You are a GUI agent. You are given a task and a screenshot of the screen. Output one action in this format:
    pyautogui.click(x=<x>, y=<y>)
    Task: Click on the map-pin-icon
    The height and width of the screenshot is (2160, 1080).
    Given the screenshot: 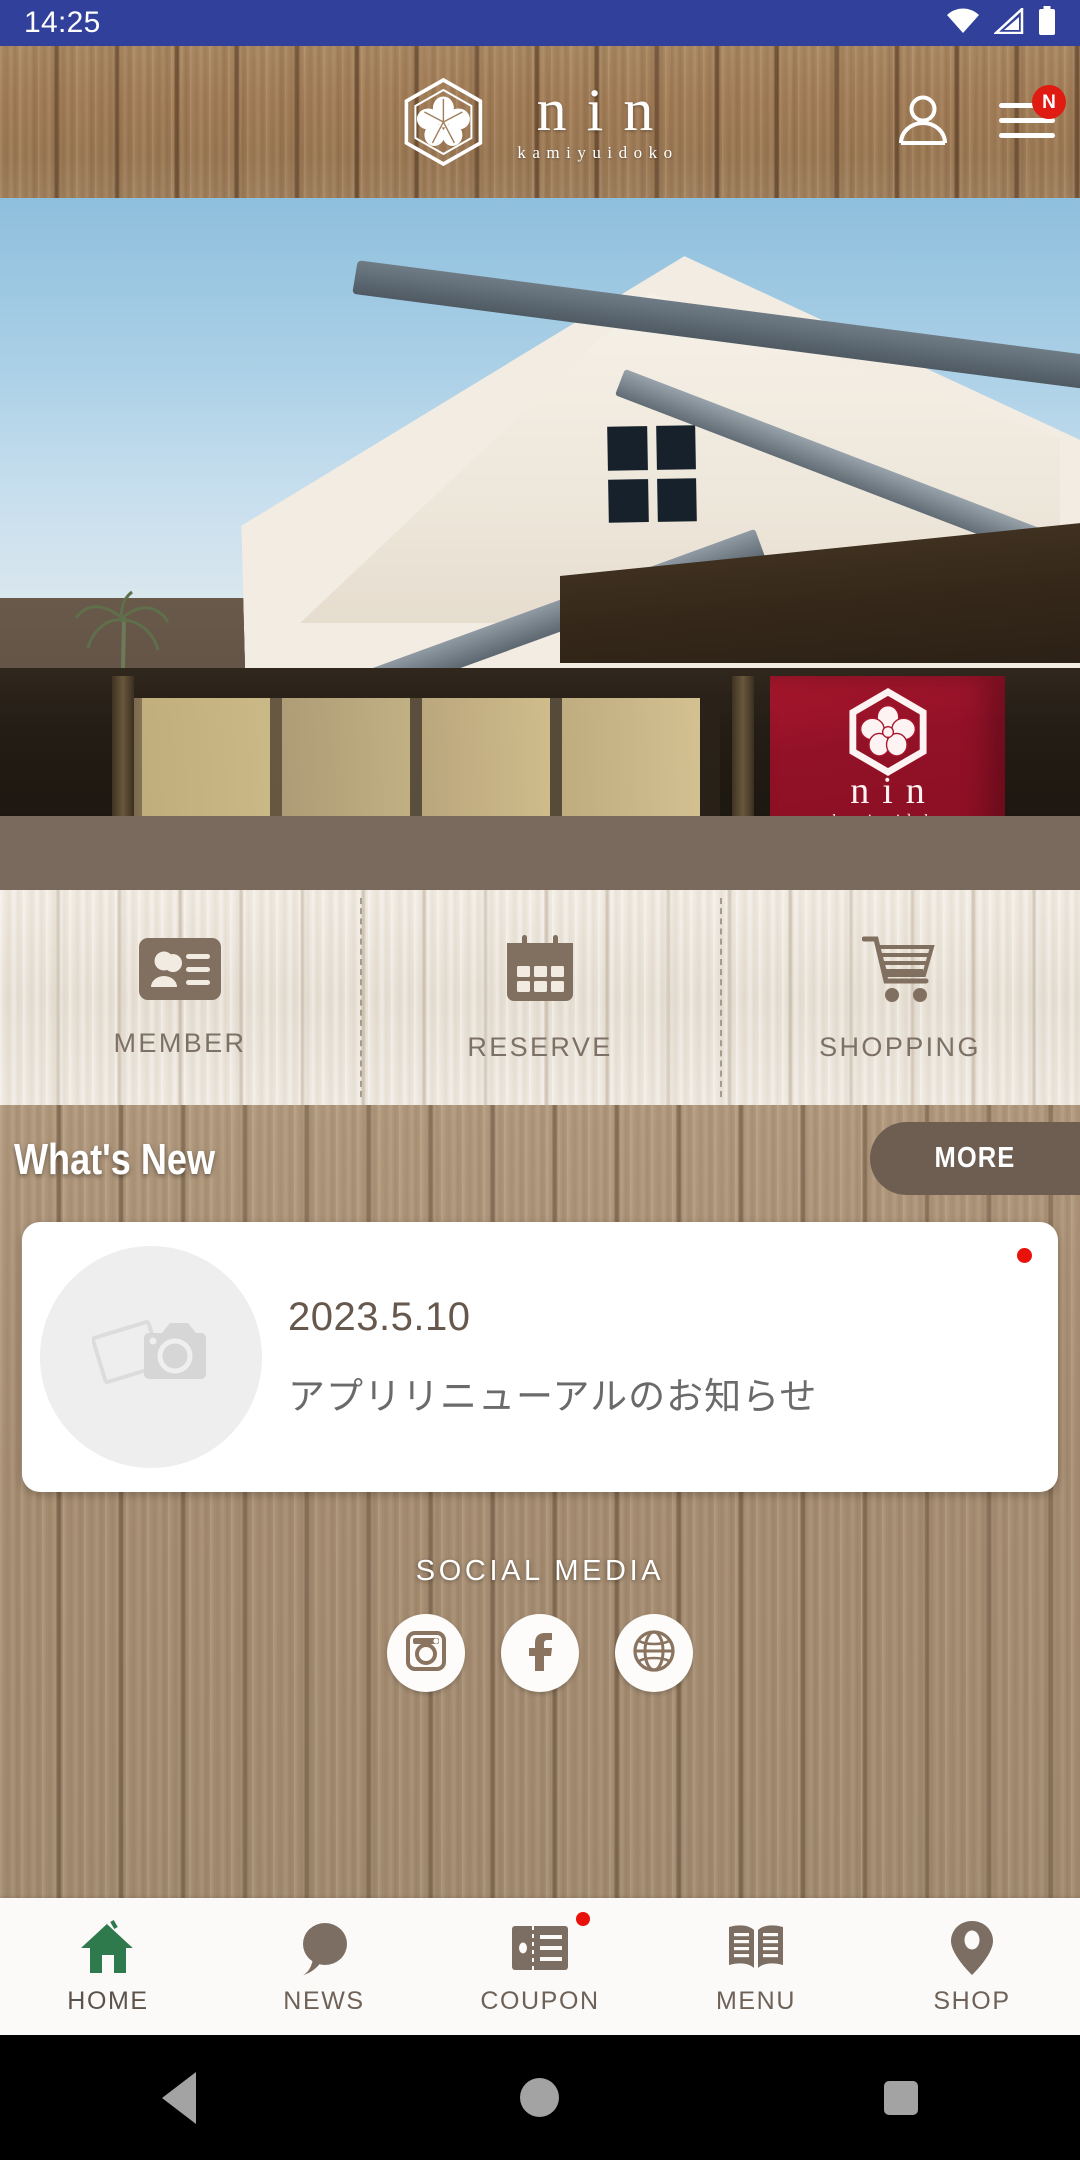 What is the action you would take?
    pyautogui.click(x=972, y=1948)
    